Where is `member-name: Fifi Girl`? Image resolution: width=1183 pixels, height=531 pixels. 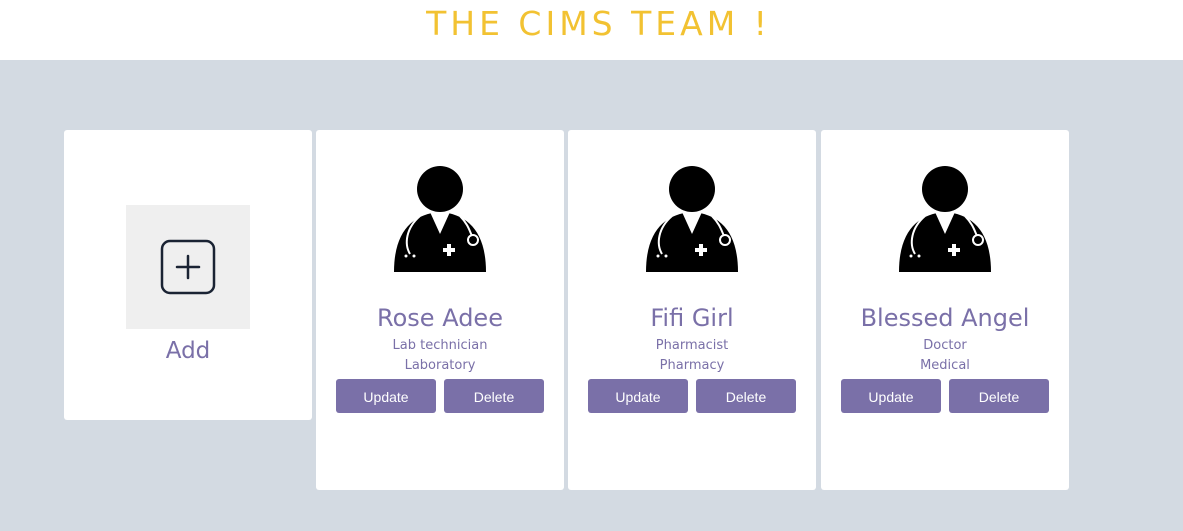
member-name: Fifi Girl is located at coordinates (692, 318).